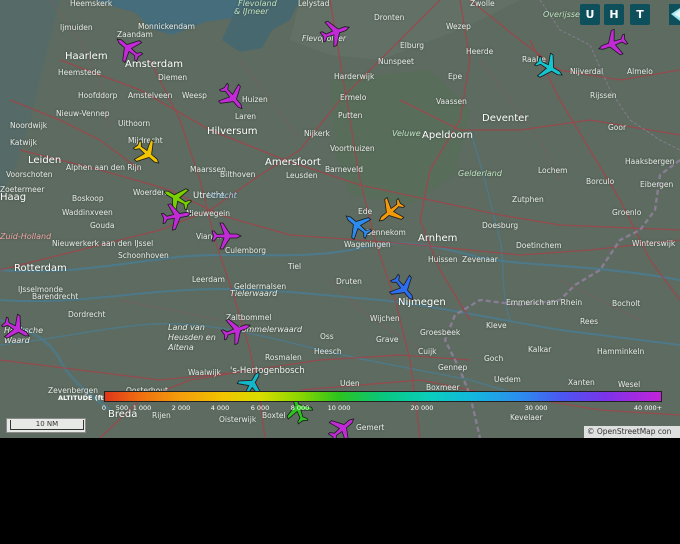 The image size is (680, 544). Describe the element at coordinates (480, 51) in the screenshot. I see `place-label: Heerde` at that location.